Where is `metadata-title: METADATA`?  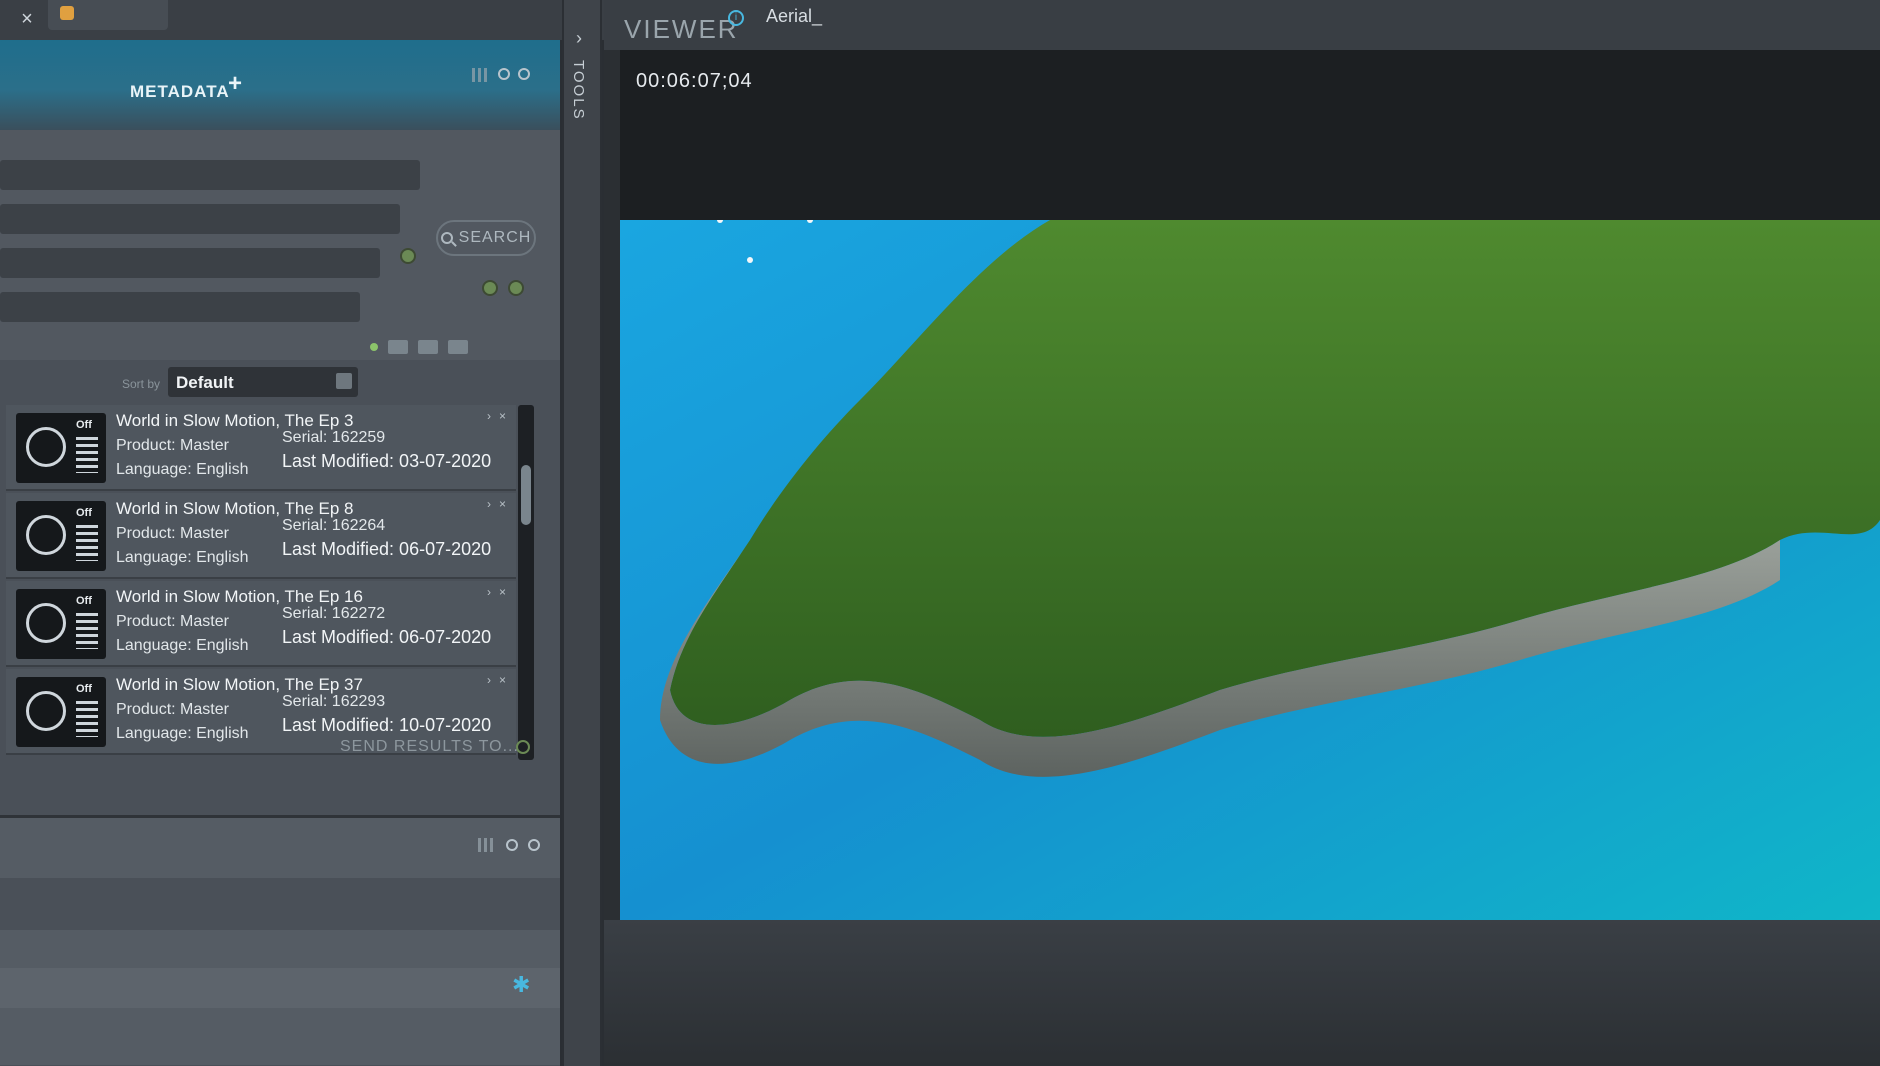
metadata-title: METADATA is located at coordinates (180, 91).